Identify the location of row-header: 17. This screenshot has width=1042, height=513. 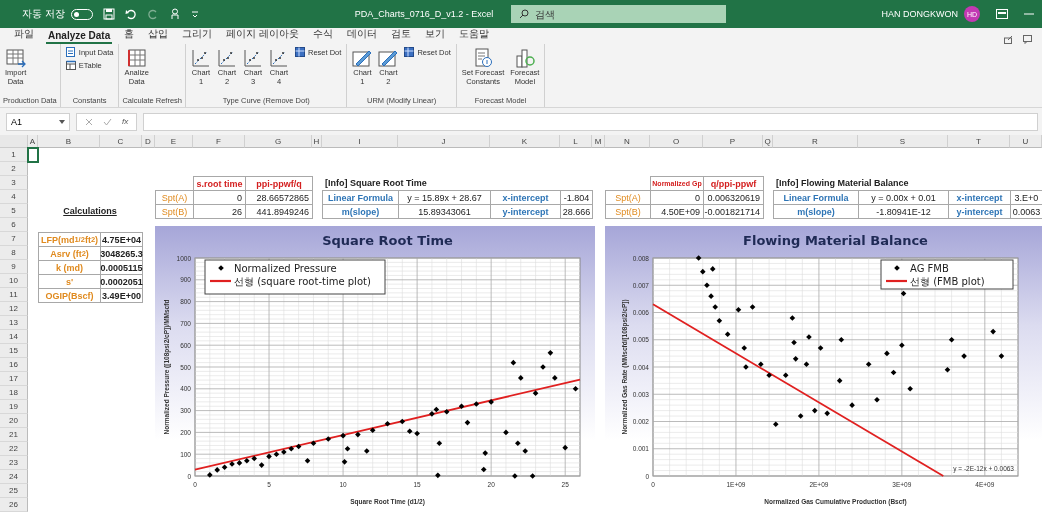
(14, 379).